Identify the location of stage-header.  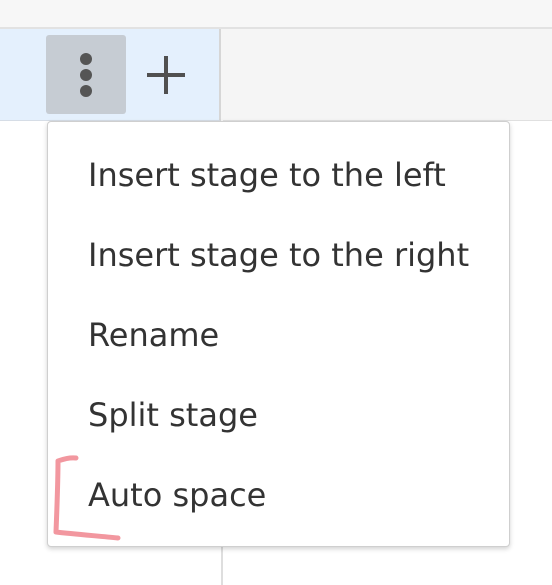
(110, 75).